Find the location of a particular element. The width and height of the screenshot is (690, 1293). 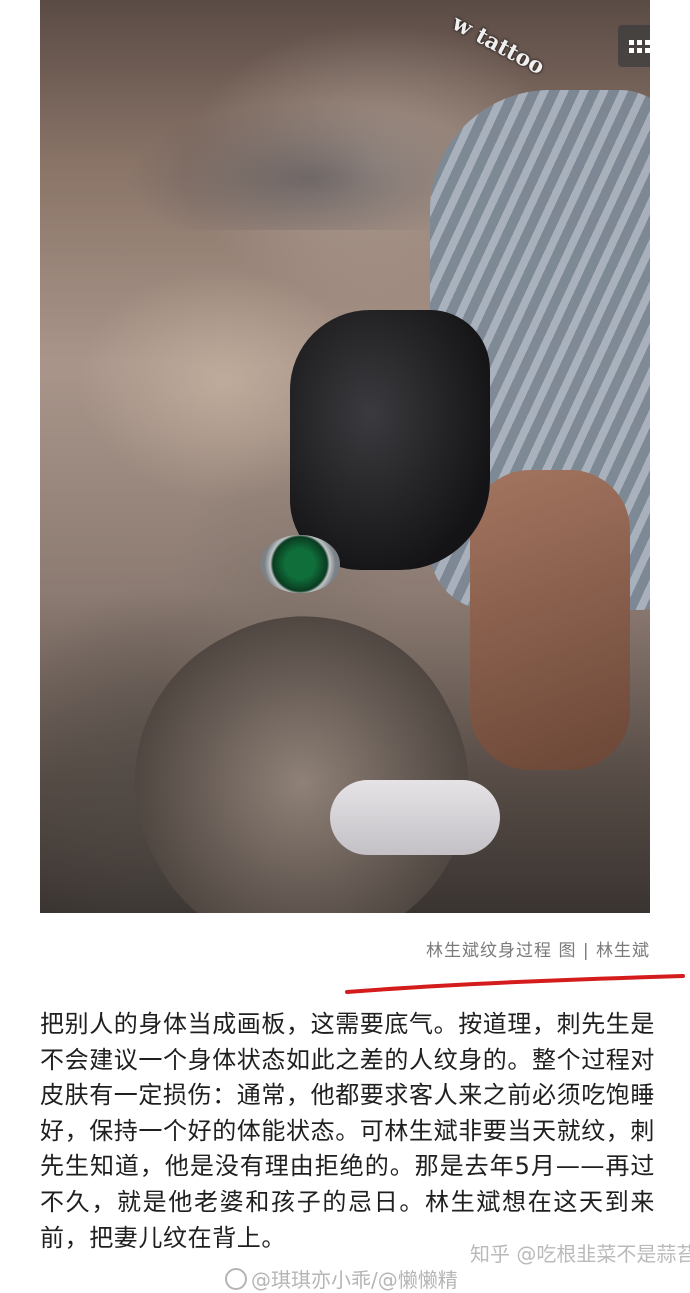

weibo-icon is located at coordinates (236, 1279).